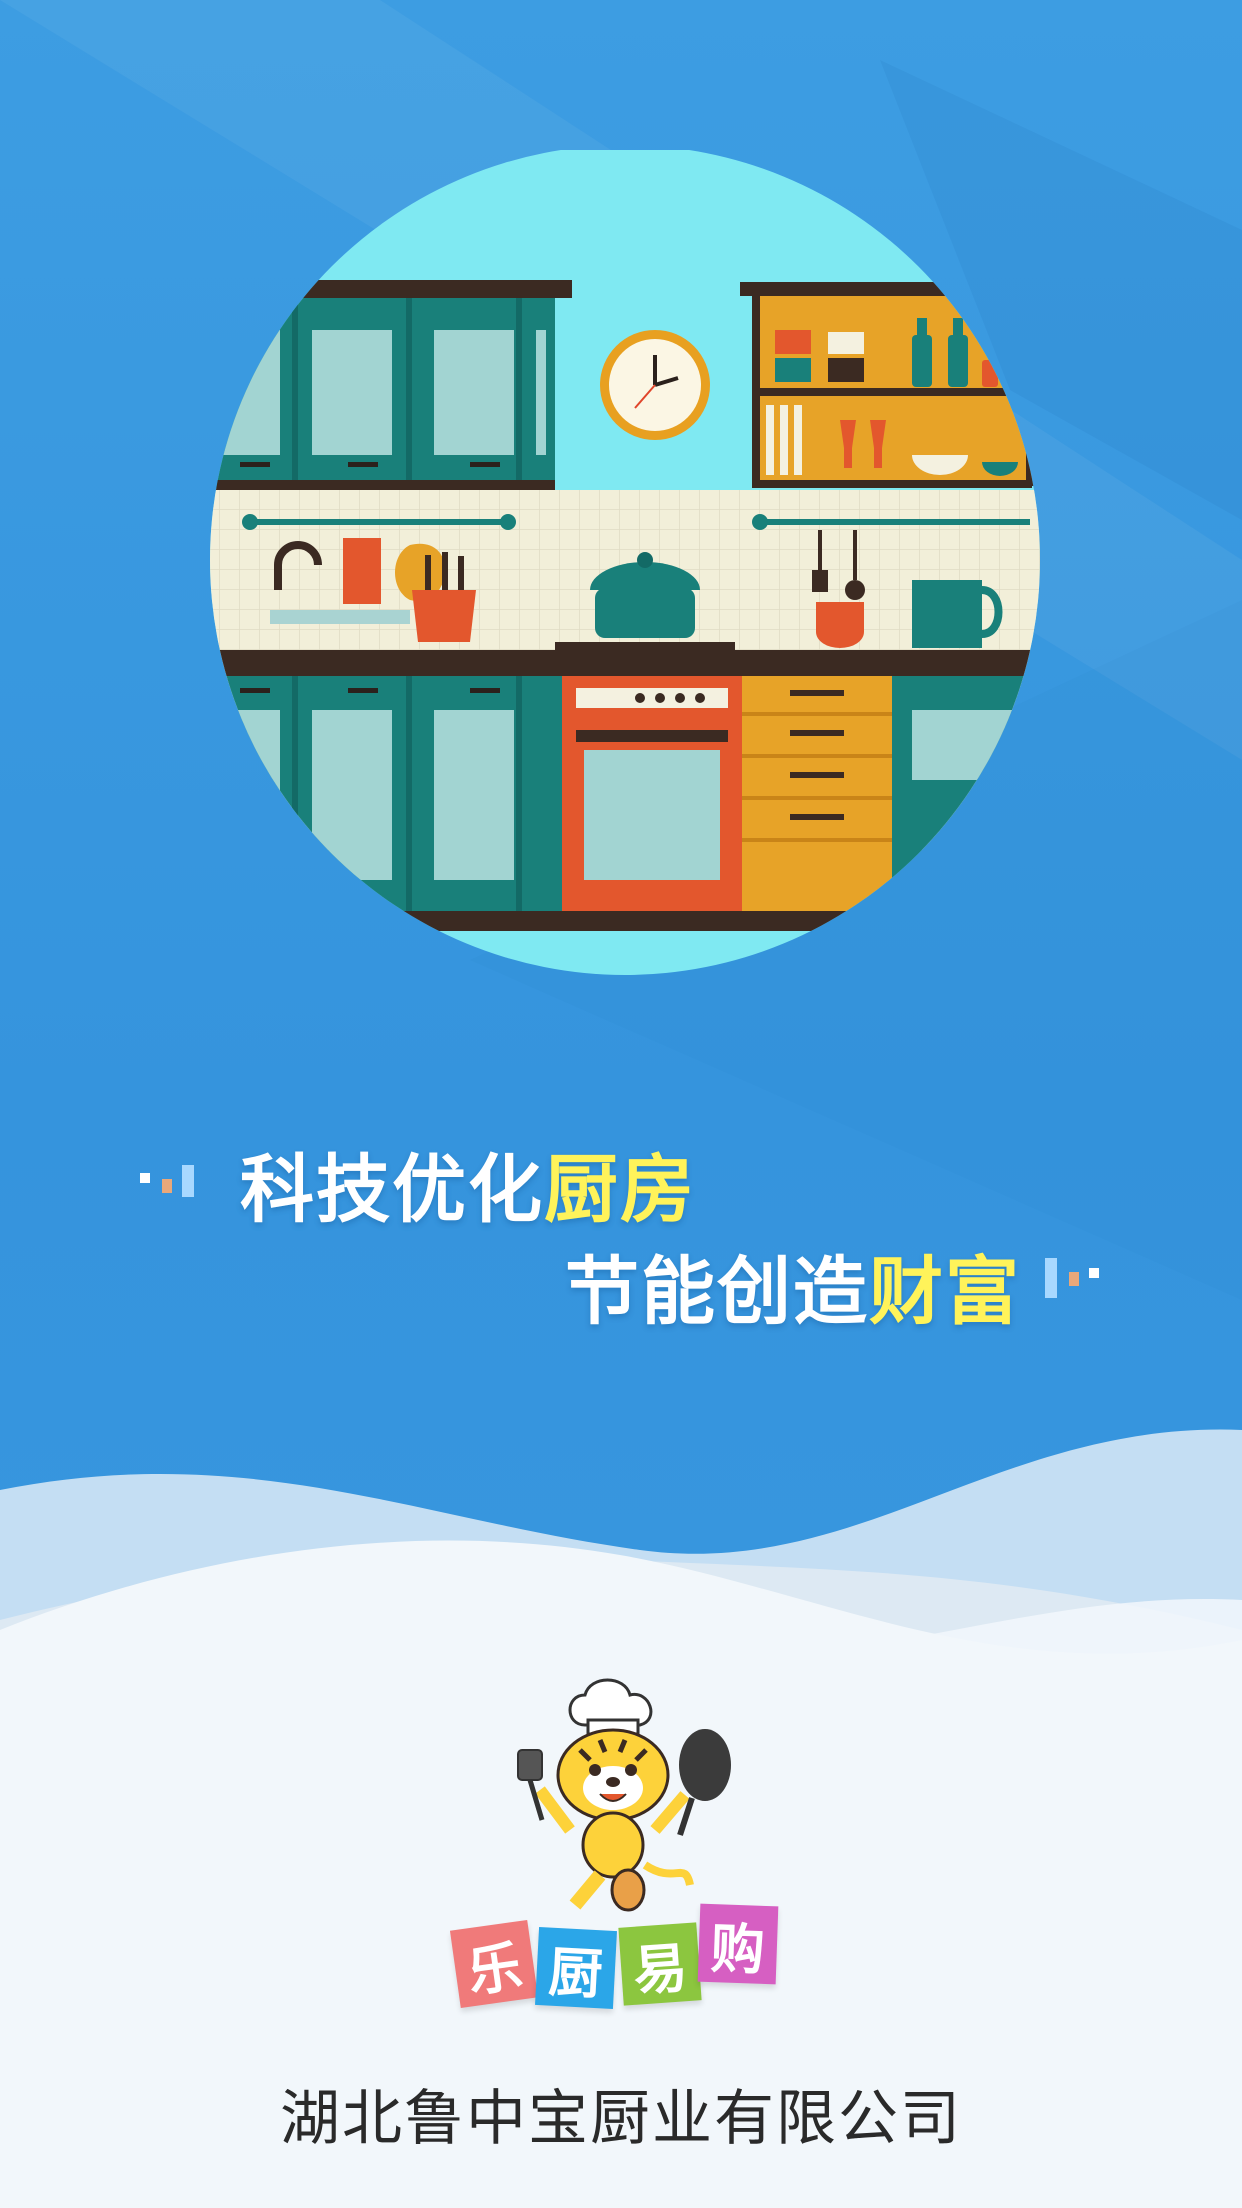 The height and width of the screenshot is (2208, 1242). What do you see at coordinates (717, 1292) in the screenshot?
I see `slogan-line-2-text: 节能创造` at bounding box center [717, 1292].